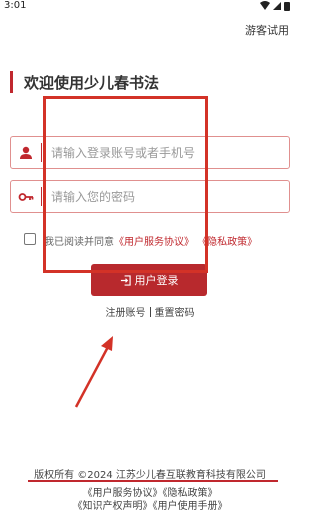 This screenshot has height=529, width=320. What do you see at coordinates (153, 481) in the screenshot?
I see `footer-annotation-underline` at bounding box center [153, 481].